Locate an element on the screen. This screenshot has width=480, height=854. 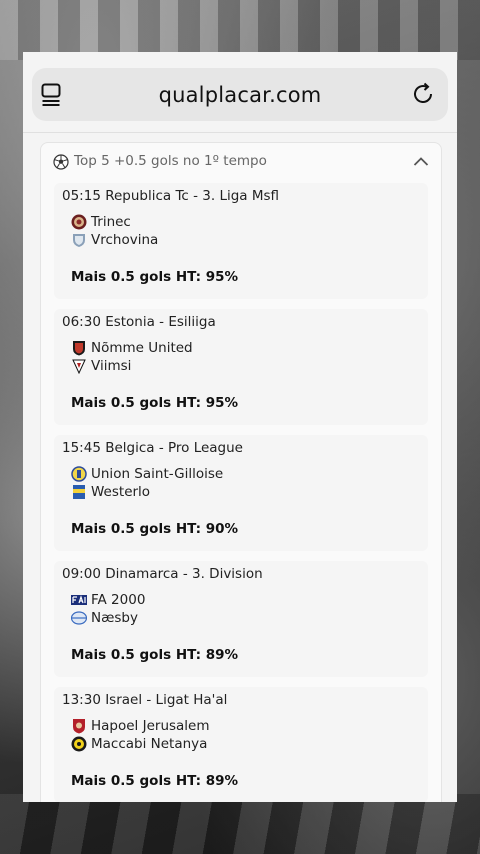
vrchovina-logo-icon is located at coordinates (79, 240).